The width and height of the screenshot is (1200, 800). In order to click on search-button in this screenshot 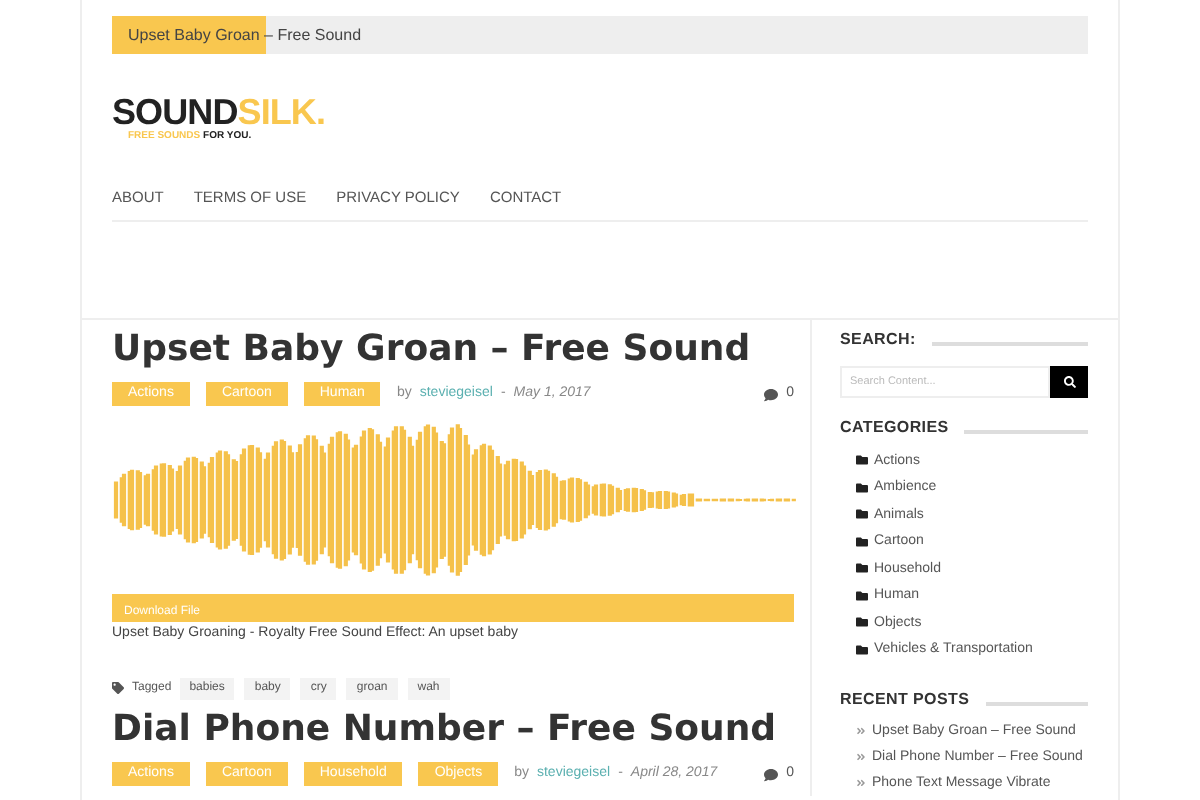, I will do `click(1069, 381)`.